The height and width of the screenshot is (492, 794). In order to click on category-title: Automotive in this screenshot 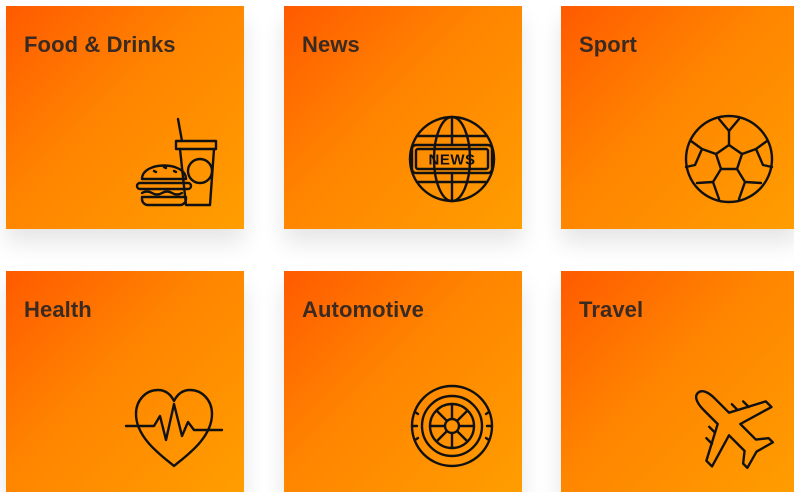, I will do `click(363, 309)`.